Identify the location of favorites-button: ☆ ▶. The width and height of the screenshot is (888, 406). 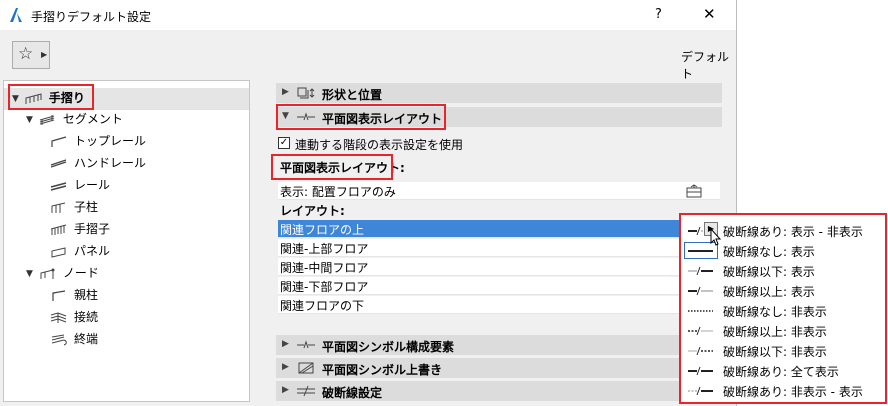
(31, 55).